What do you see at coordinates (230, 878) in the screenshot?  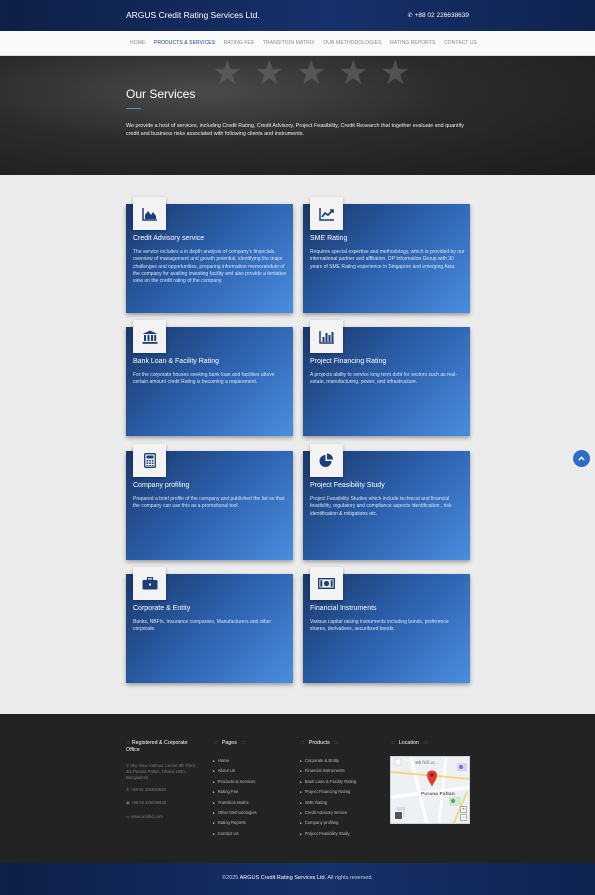 I see `copyright-year: ©2025` at bounding box center [230, 878].